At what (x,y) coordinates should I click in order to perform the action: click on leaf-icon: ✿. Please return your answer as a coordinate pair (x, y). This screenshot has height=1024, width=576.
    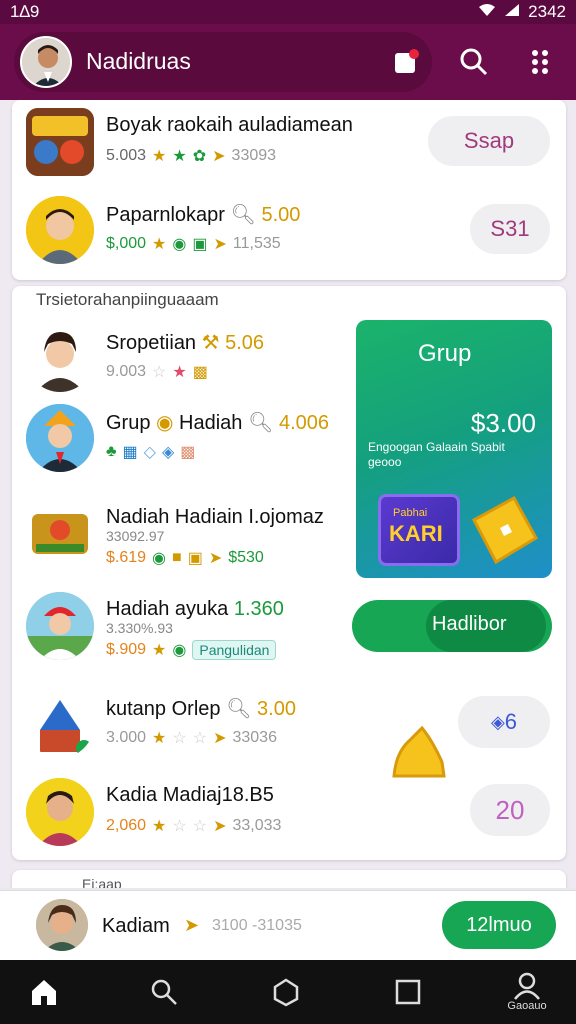
    Looking at the image, I should click on (199, 156).